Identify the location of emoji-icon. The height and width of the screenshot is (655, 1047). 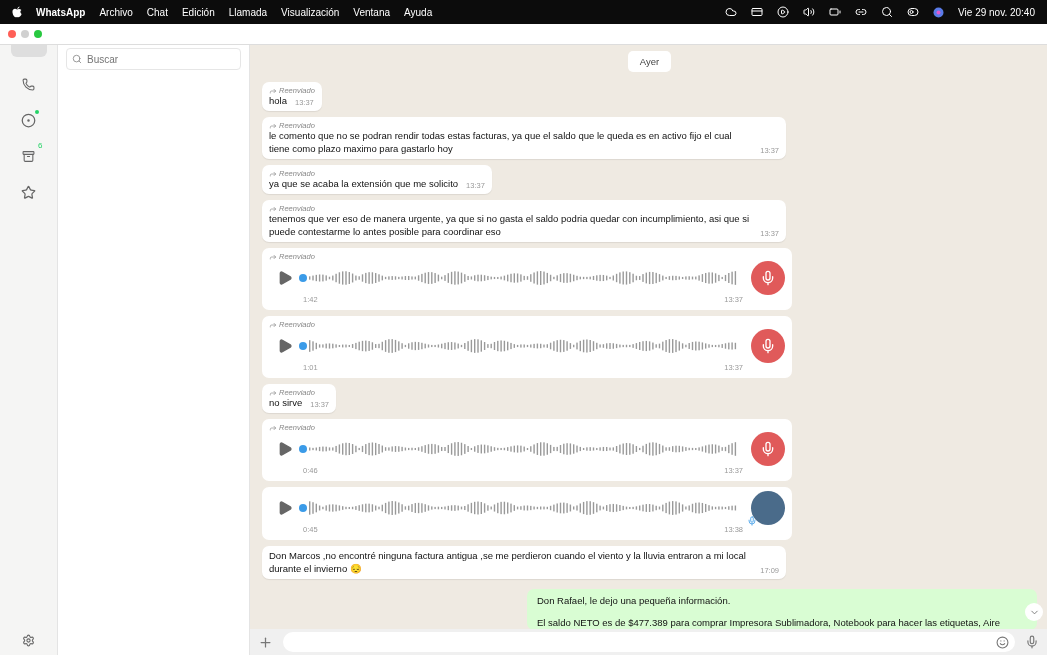
(1002, 642).